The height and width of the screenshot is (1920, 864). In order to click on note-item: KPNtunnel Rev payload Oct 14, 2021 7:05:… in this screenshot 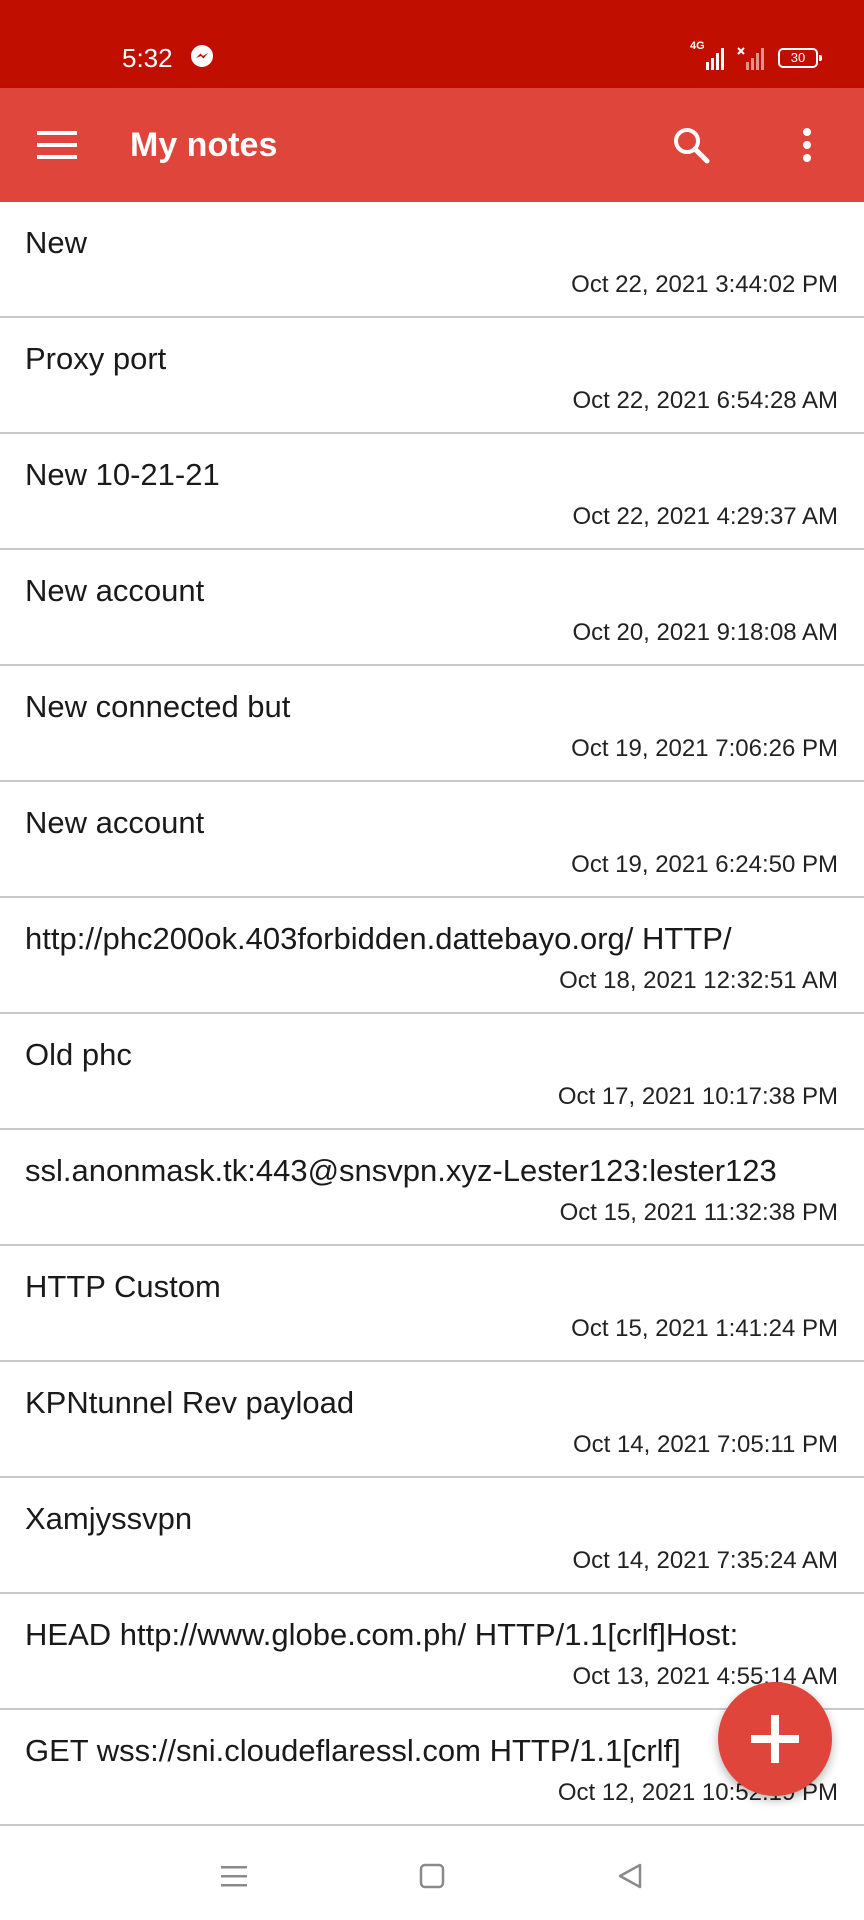, I will do `click(432, 1420)`.